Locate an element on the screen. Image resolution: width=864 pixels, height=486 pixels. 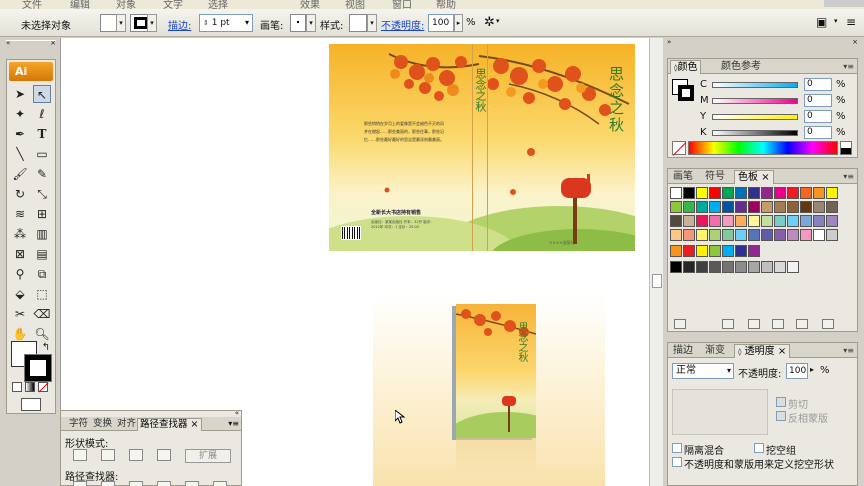
menu-help: 帮助 is located at coordinates (446, 4).